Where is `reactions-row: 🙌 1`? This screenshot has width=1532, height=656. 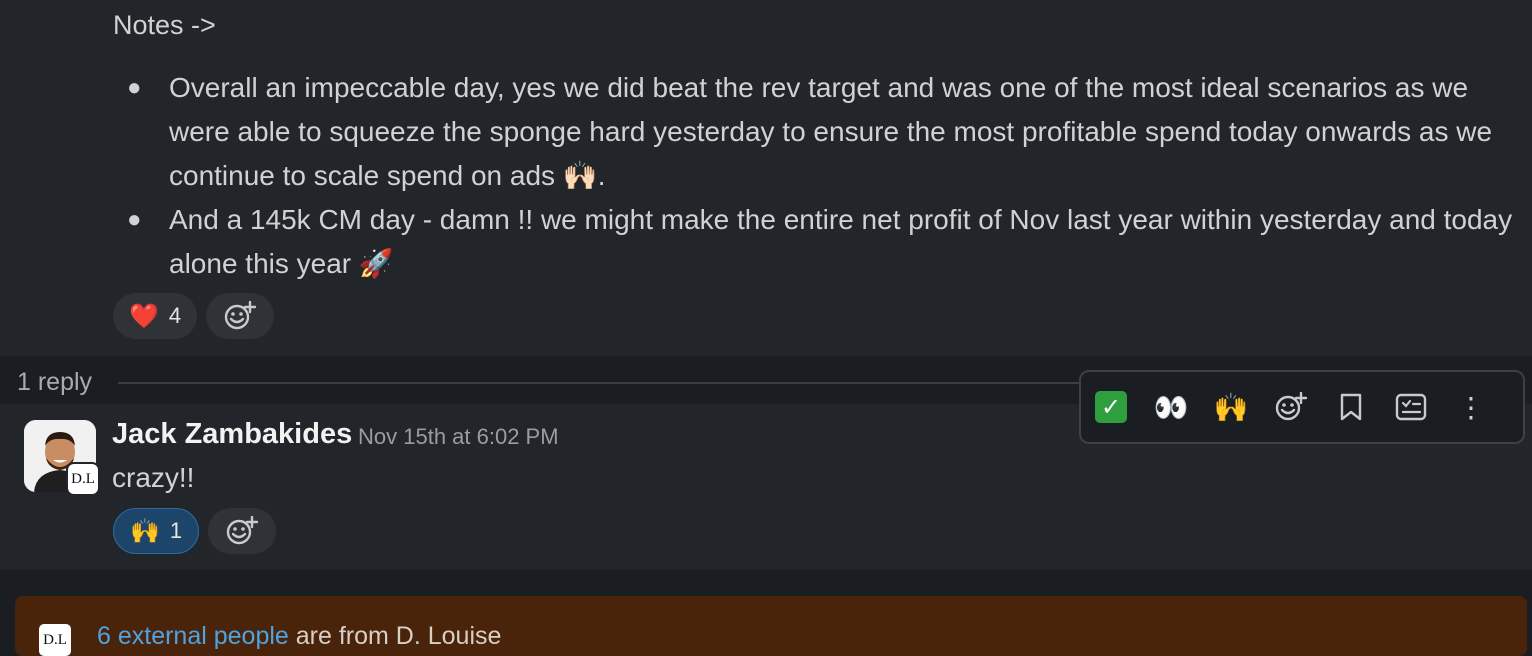 reactions-row: 🙌 1 is located at coordinates (195, 531).